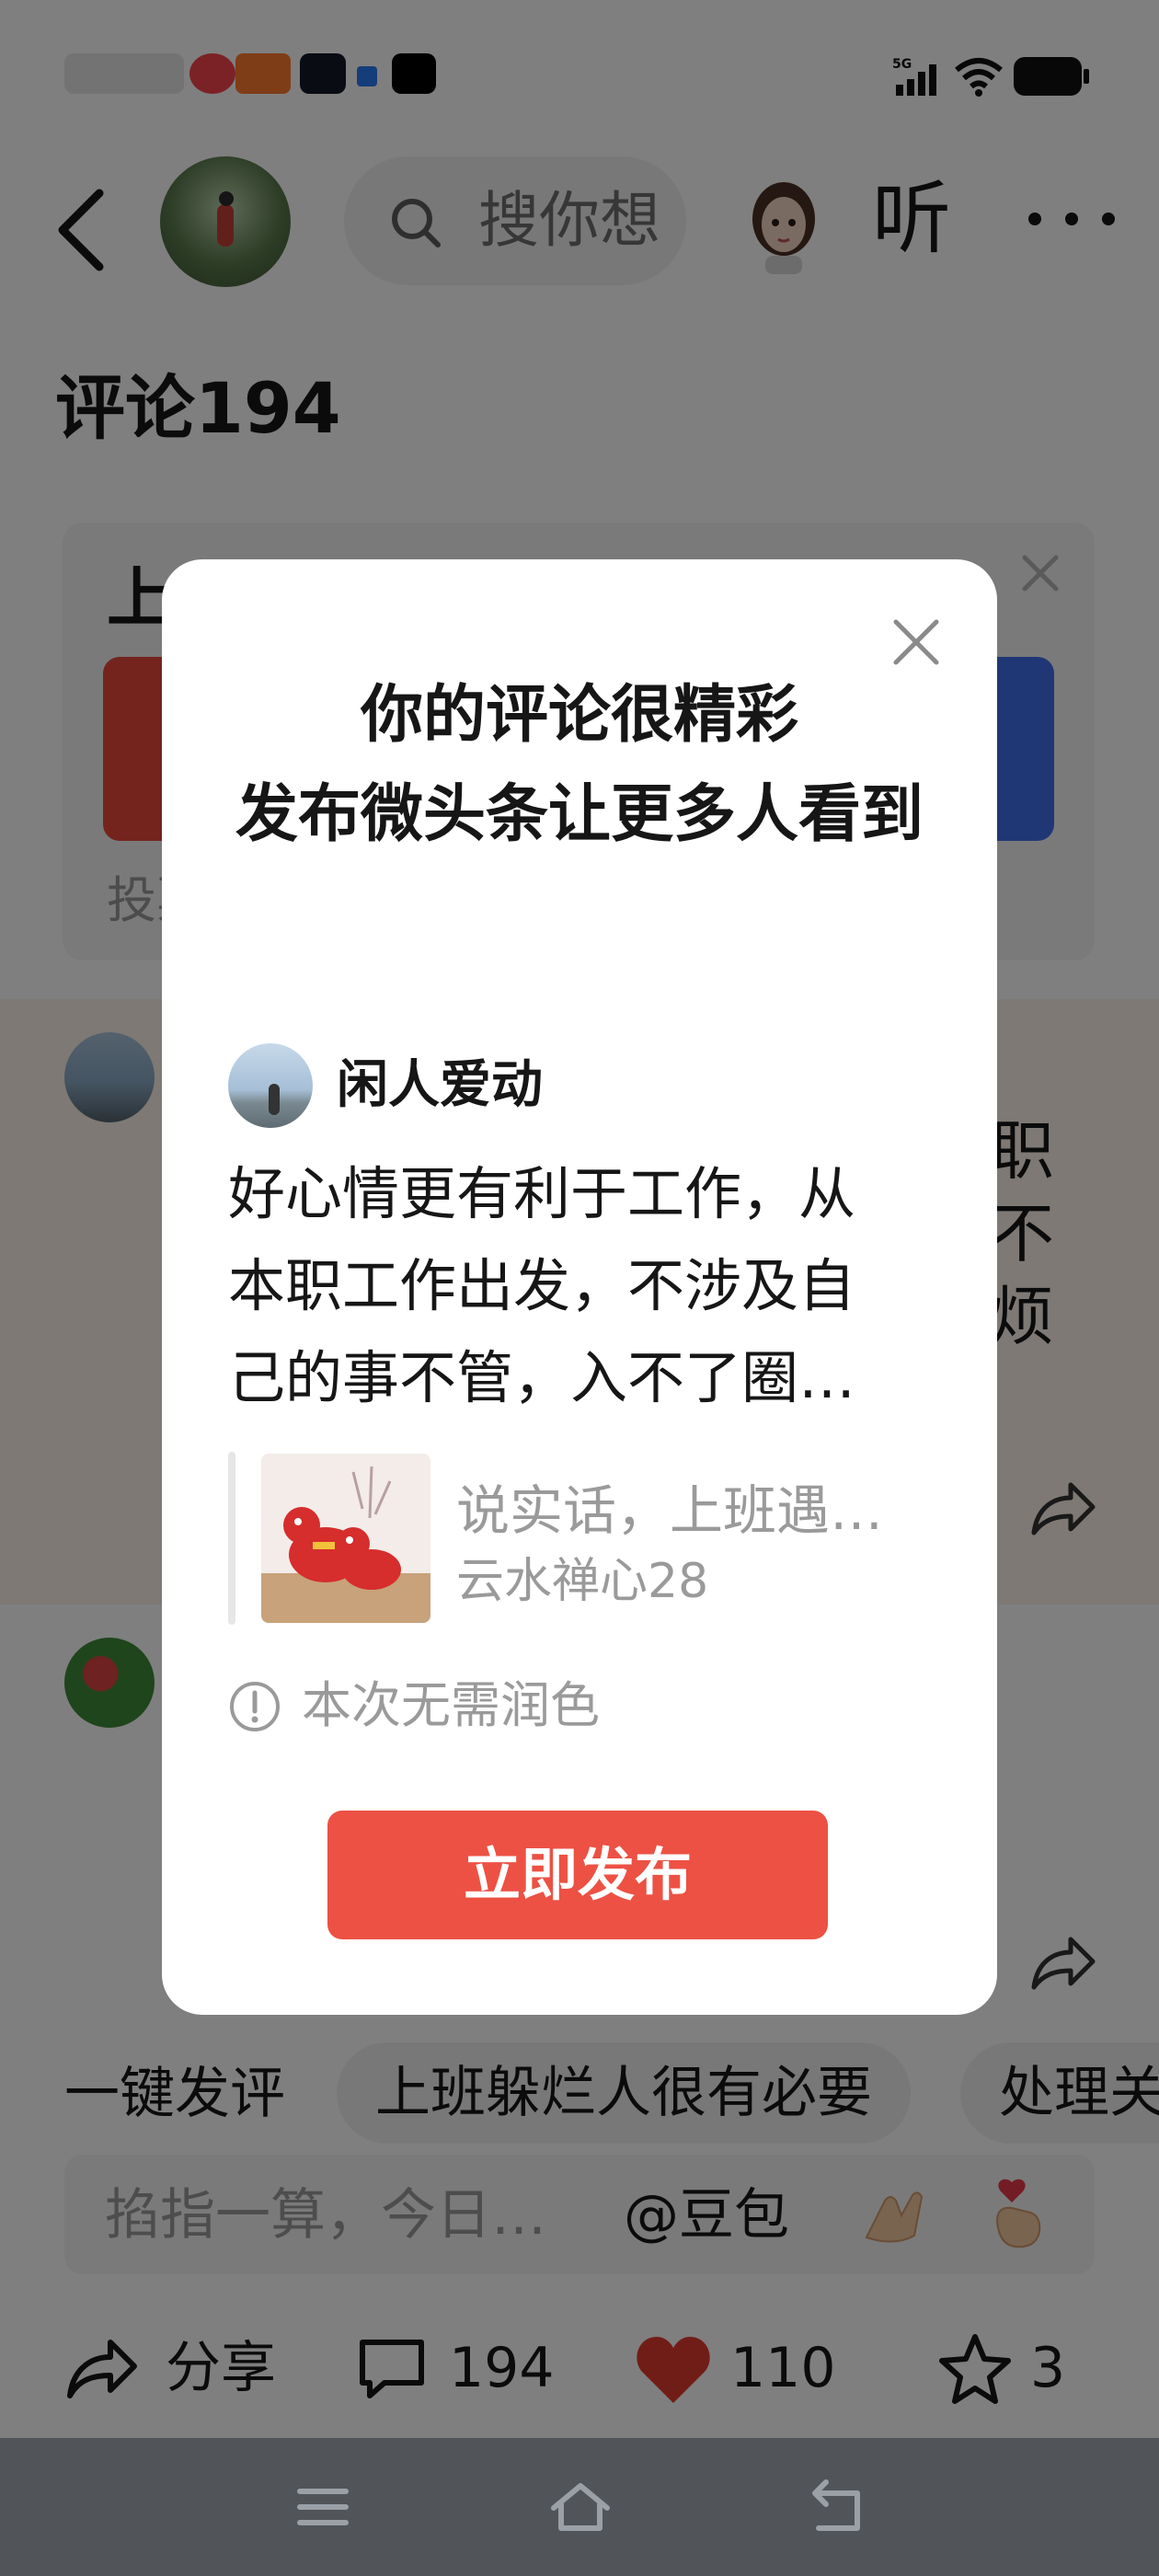 Image resolution: width=1159 pixels, height=2576 pixels. Describe the element at coordinates (231, 1538) in the screenshot. I see `quote-bar` at that location.